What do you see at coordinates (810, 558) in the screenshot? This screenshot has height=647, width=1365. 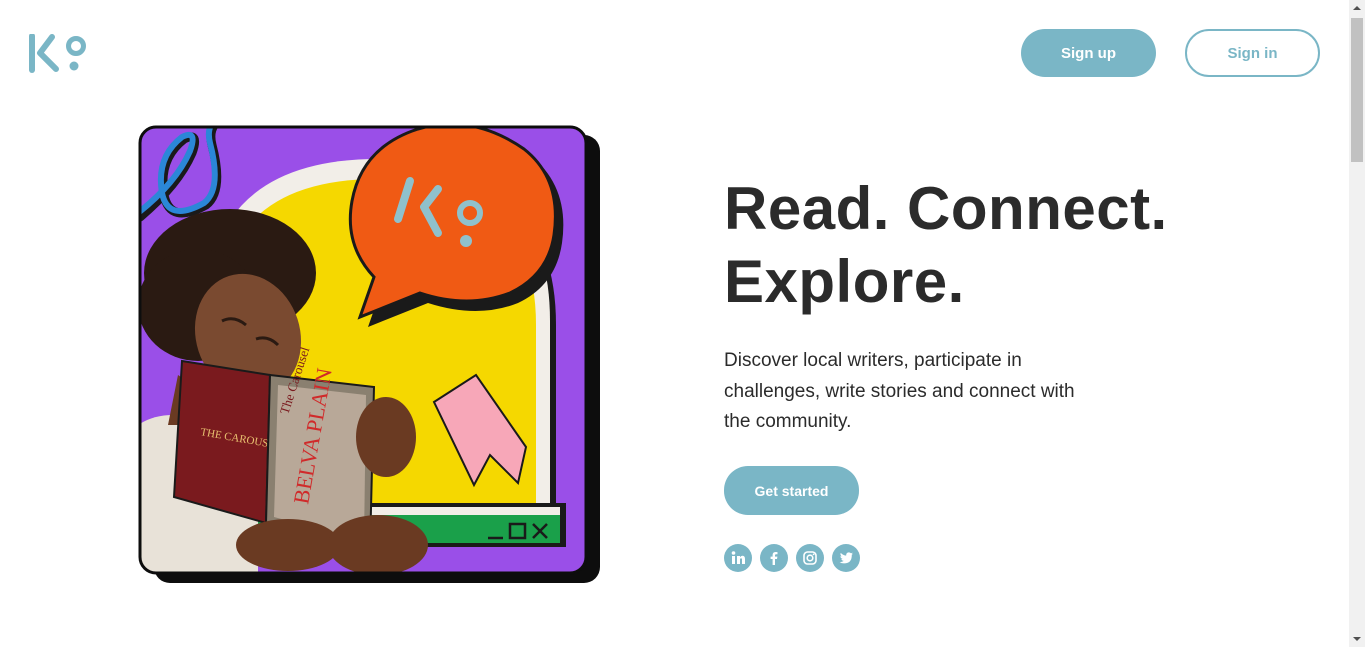 I see `instagram-icon` at bounding box center [810, 558].